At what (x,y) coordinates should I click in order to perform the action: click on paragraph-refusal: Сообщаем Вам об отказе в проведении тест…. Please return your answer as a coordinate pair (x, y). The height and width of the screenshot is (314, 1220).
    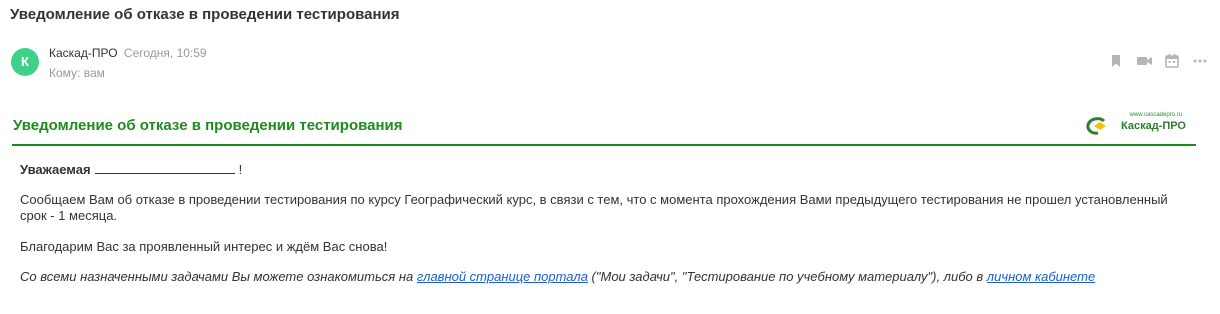
    Looking at the image, I should click on (594, 207).